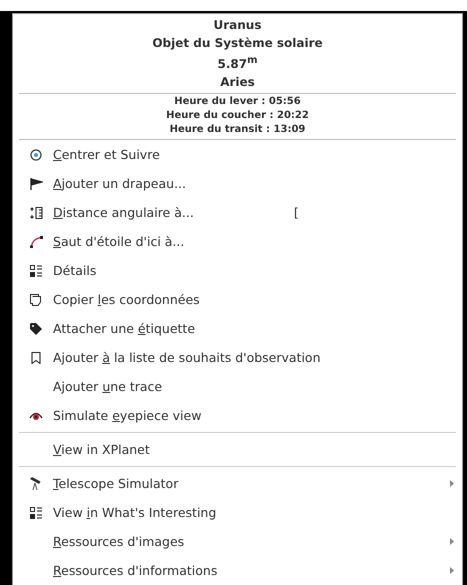 This screenshot has width=467, height=585. Describe the element at coordinates (36, 184) in the screenshot. I see `flag-icon` at that location.